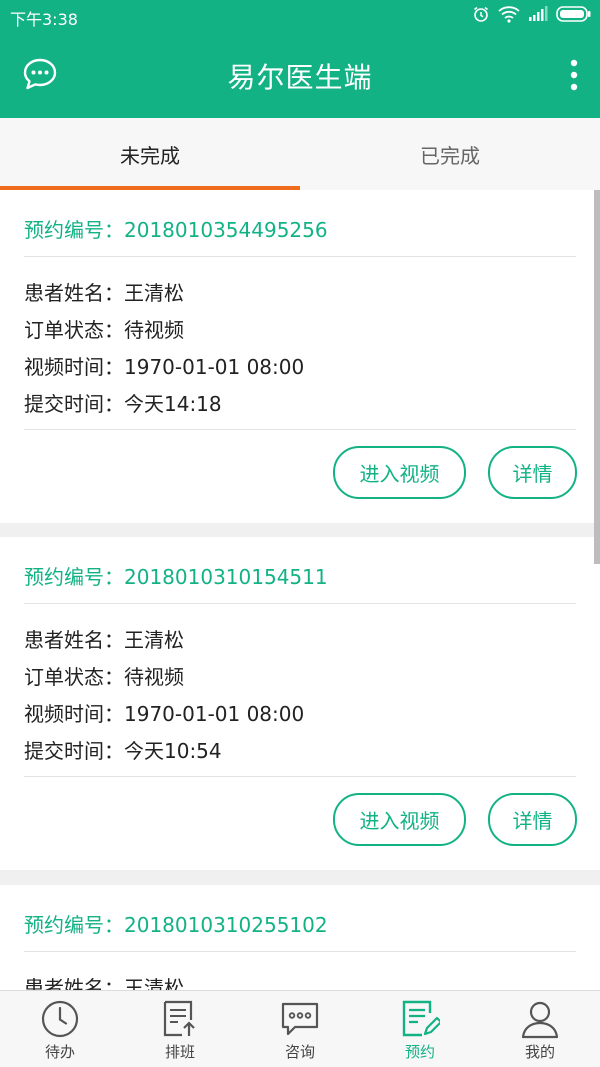 This screenshot has width=600, height=1067. I want to click on status-tabs: 未完成 已完成, so click(300, 154).